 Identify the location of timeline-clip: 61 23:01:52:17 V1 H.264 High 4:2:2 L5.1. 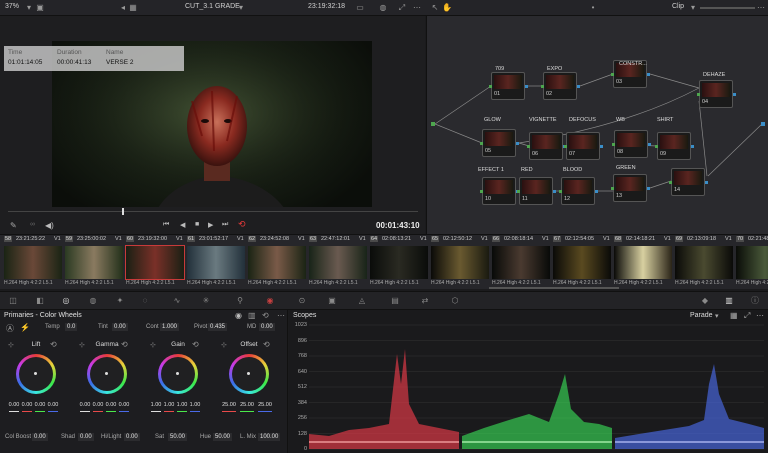
(215, 262).